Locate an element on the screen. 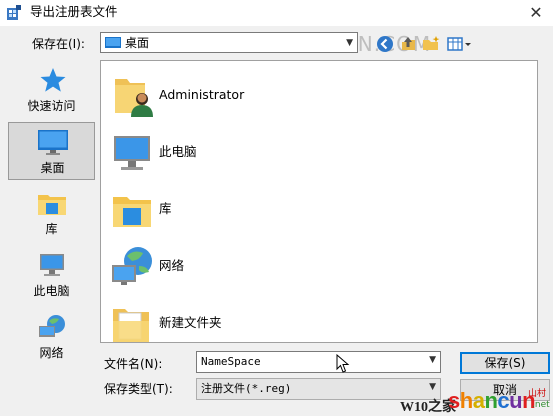 The width and height of the screenshot is (553, 416). filename-value: NameSpace is located at coordinates (231, 361).